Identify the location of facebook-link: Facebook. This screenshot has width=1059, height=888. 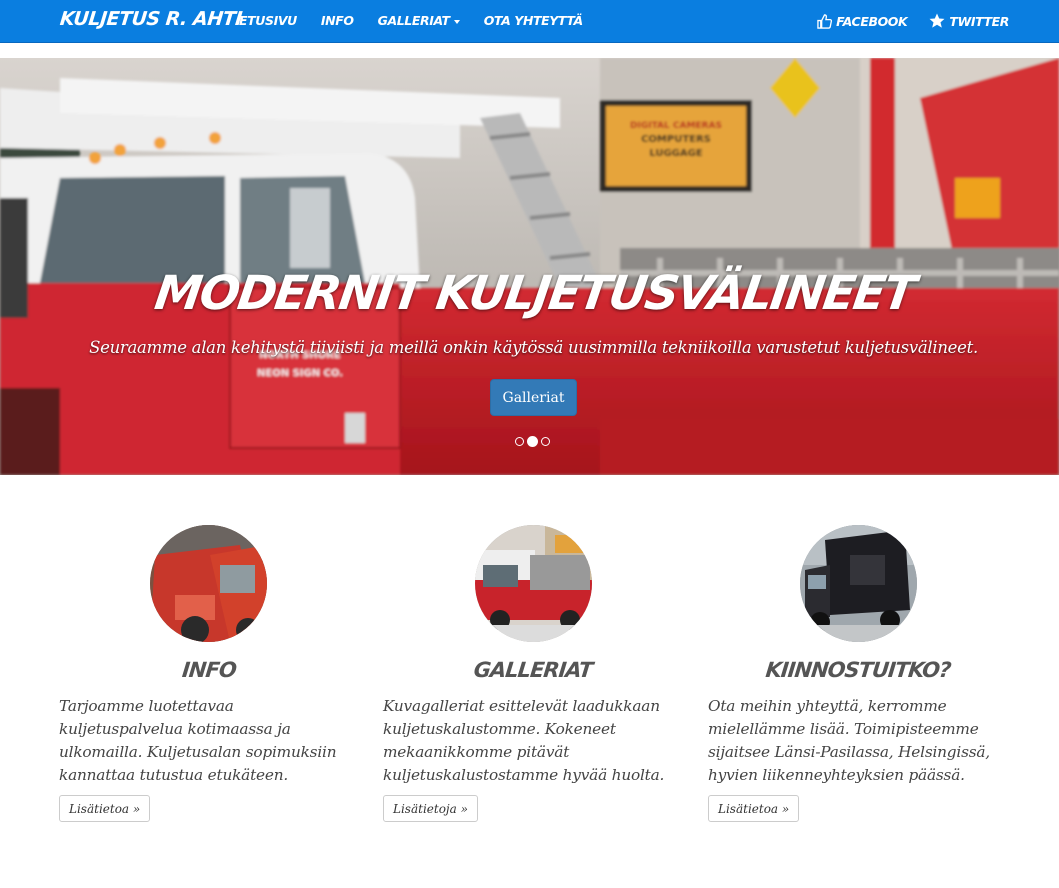
(862, 21).